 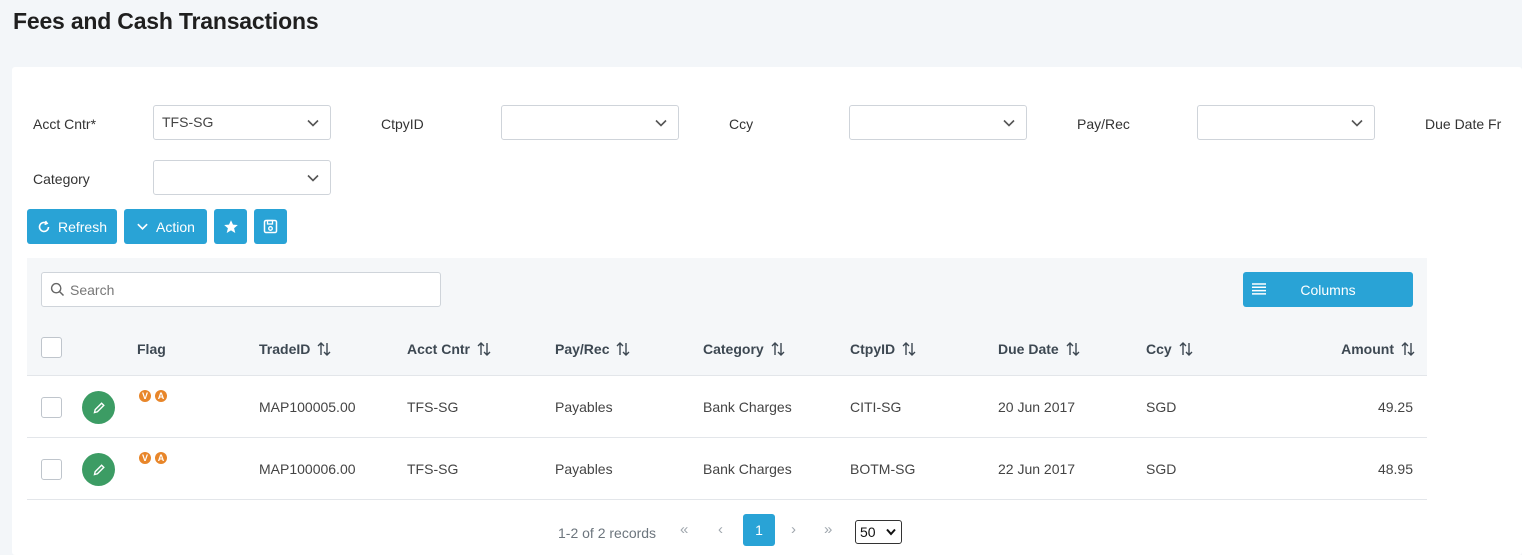 What do you see at coordinates (285, 349) in the screenshot?
I see `header-trade-id-label: TradeID` at bounding box center [285, 349].